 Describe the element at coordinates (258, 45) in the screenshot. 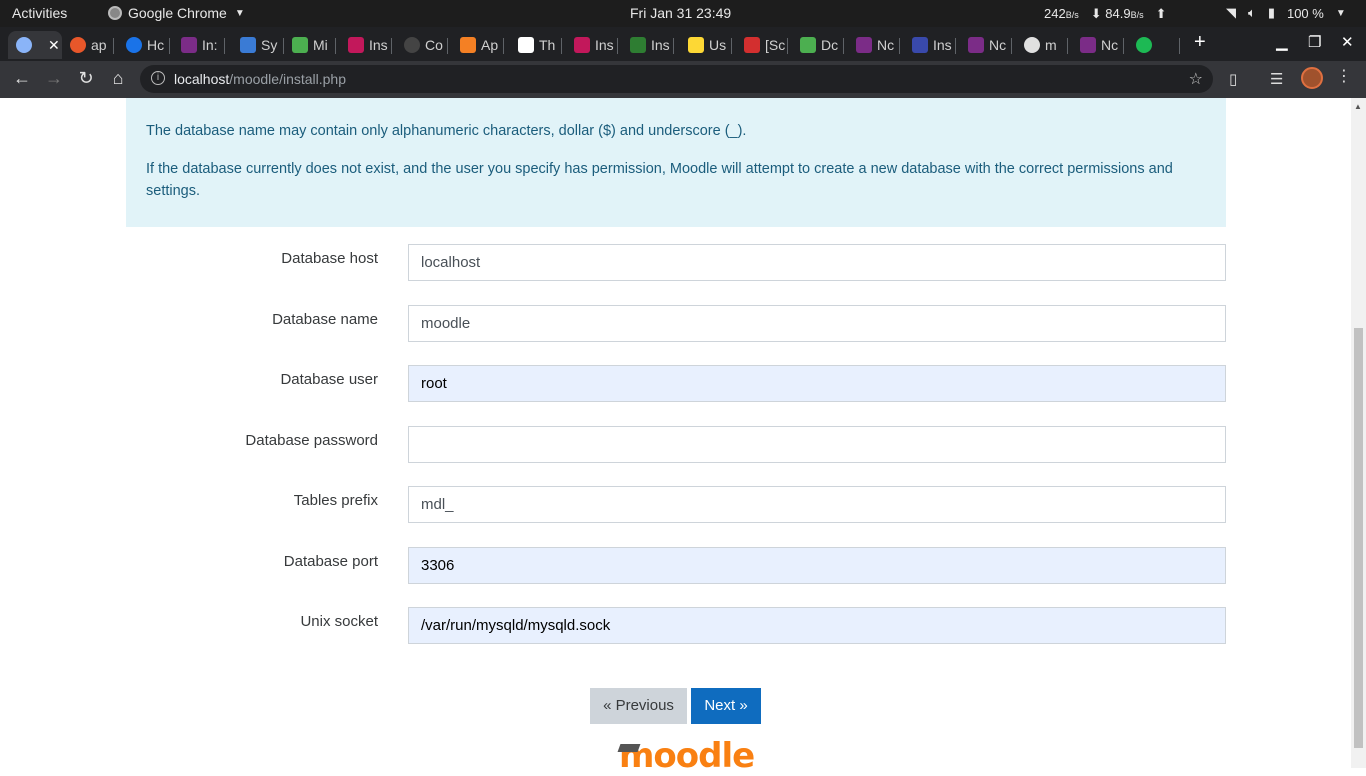

I see `browser-tab: Sy` at that location.